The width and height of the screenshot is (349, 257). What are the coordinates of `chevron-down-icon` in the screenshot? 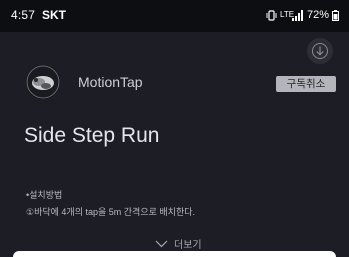 It's located at (161, 243).